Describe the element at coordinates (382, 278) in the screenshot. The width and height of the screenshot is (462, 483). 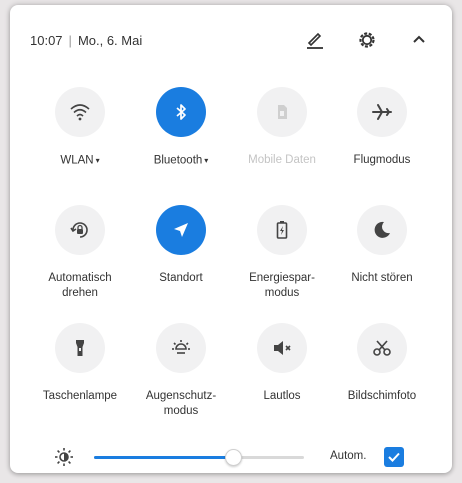
I see `tile-label: Nicht stören` at that location.